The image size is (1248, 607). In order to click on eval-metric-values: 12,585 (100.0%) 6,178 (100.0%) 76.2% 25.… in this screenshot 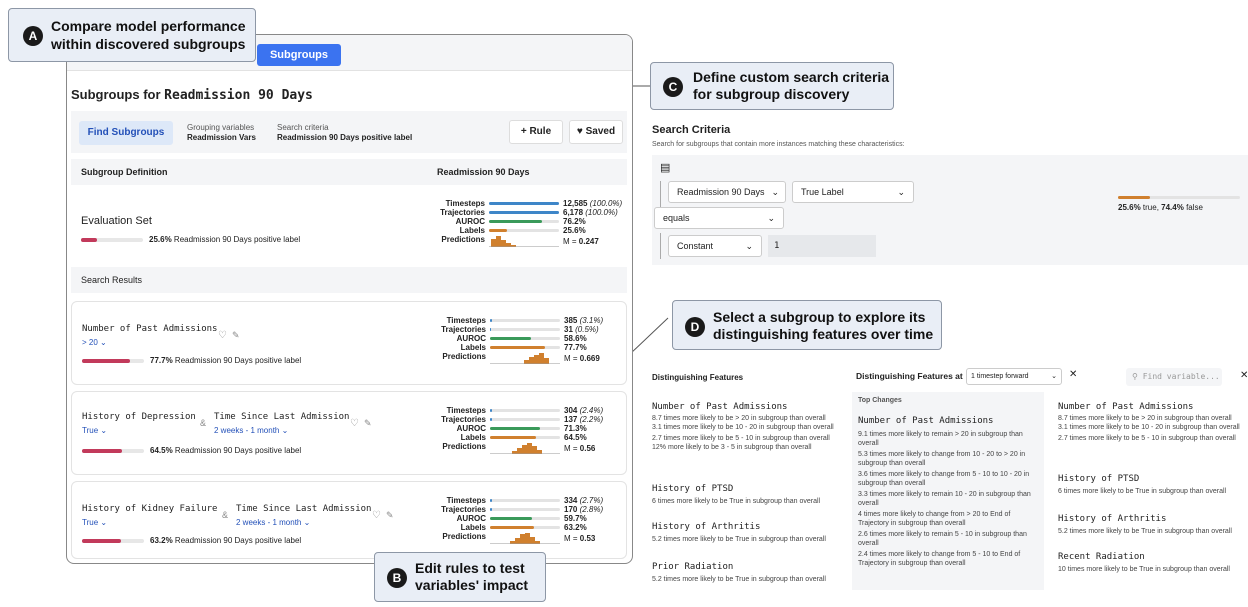, I will do `click(597, 222)`.